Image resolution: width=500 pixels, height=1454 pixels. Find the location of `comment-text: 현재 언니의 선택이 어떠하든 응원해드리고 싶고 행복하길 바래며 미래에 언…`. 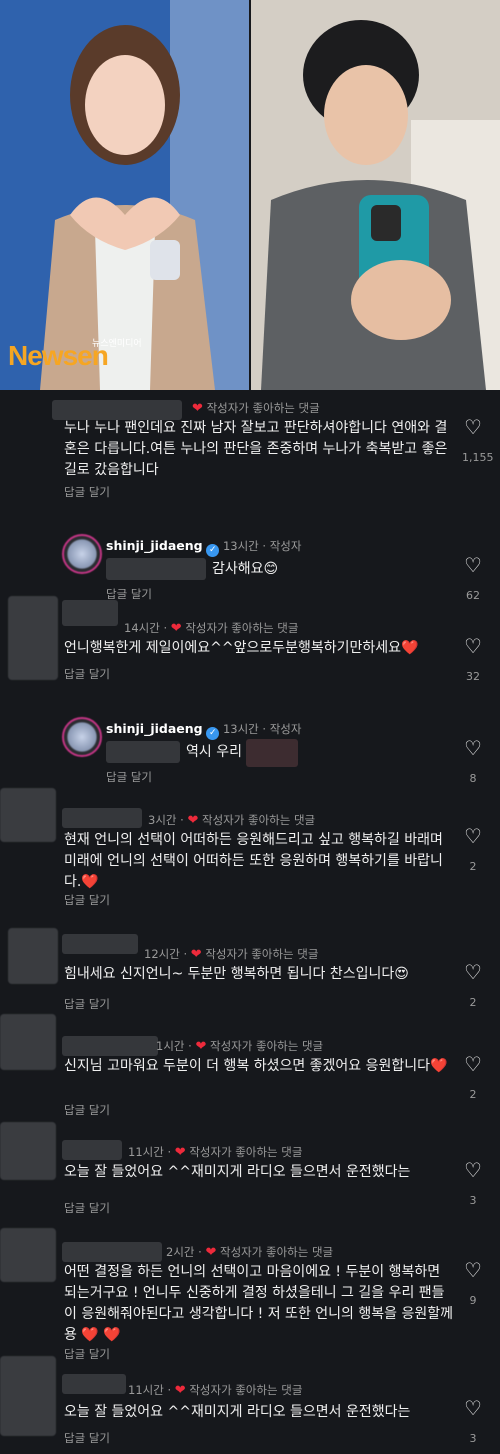

comment-text: 현재 언니의 선택이 어떠하든 응원해드리고 싶고 행복하길 바래며 미래에 언… is located at coordinates (253, 861).